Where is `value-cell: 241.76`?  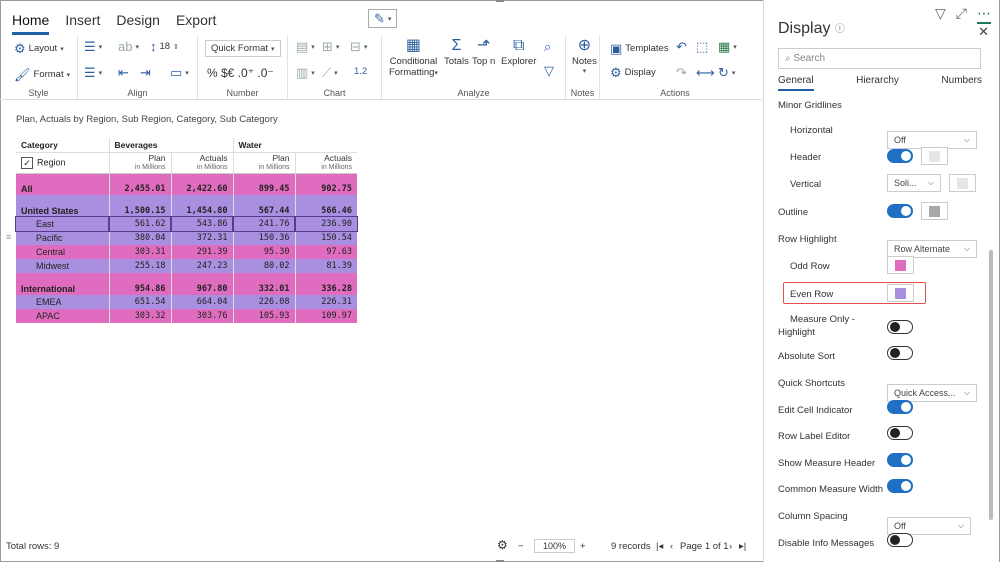
value-cell: 241.76 is located at coordinates (264, 224).